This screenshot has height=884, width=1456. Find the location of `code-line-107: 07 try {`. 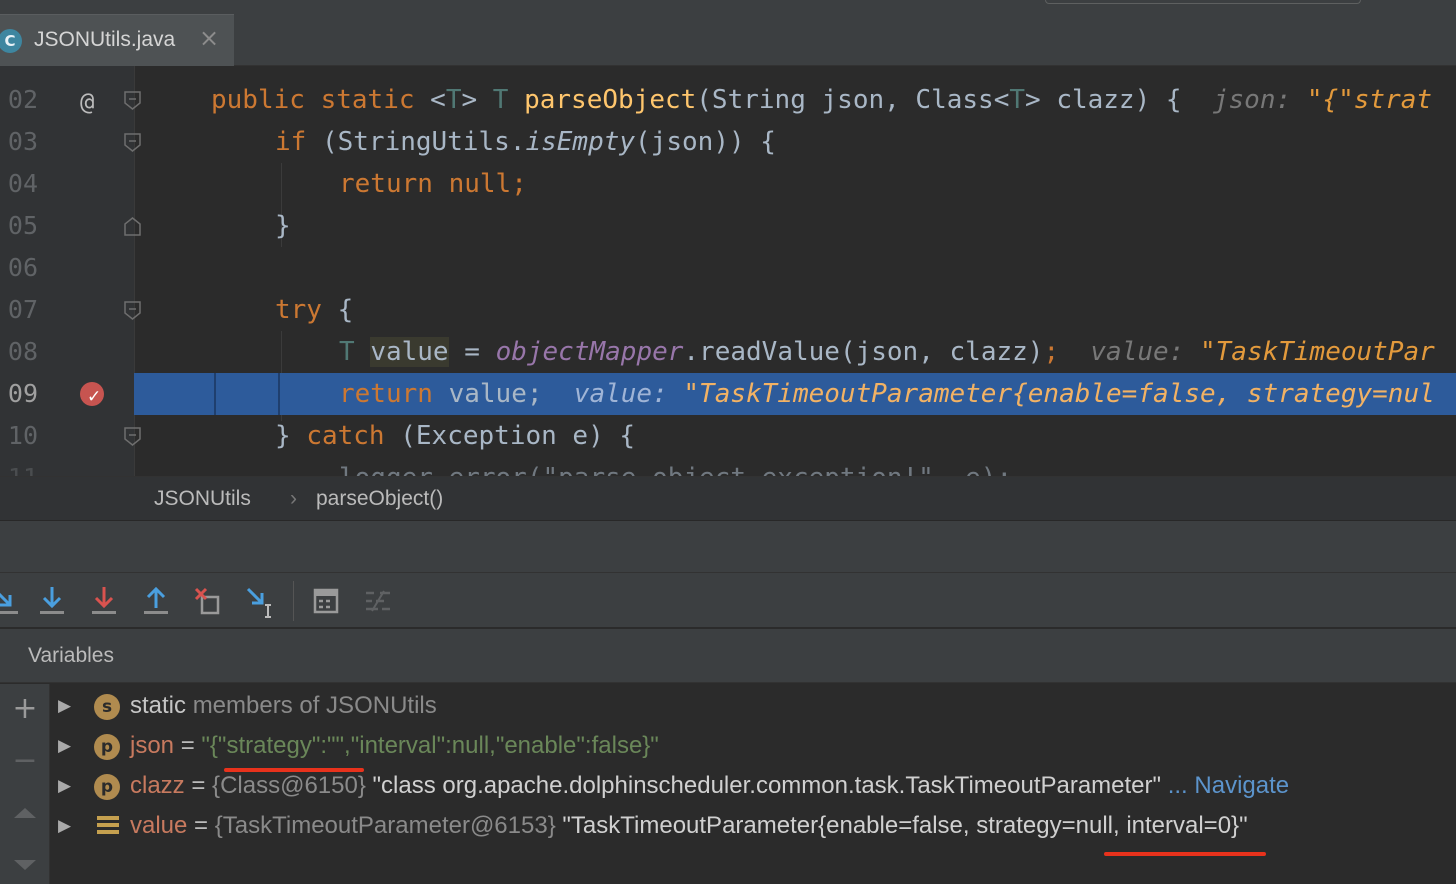

code-line-107: 07 try { is located at coordinates (728, 310).